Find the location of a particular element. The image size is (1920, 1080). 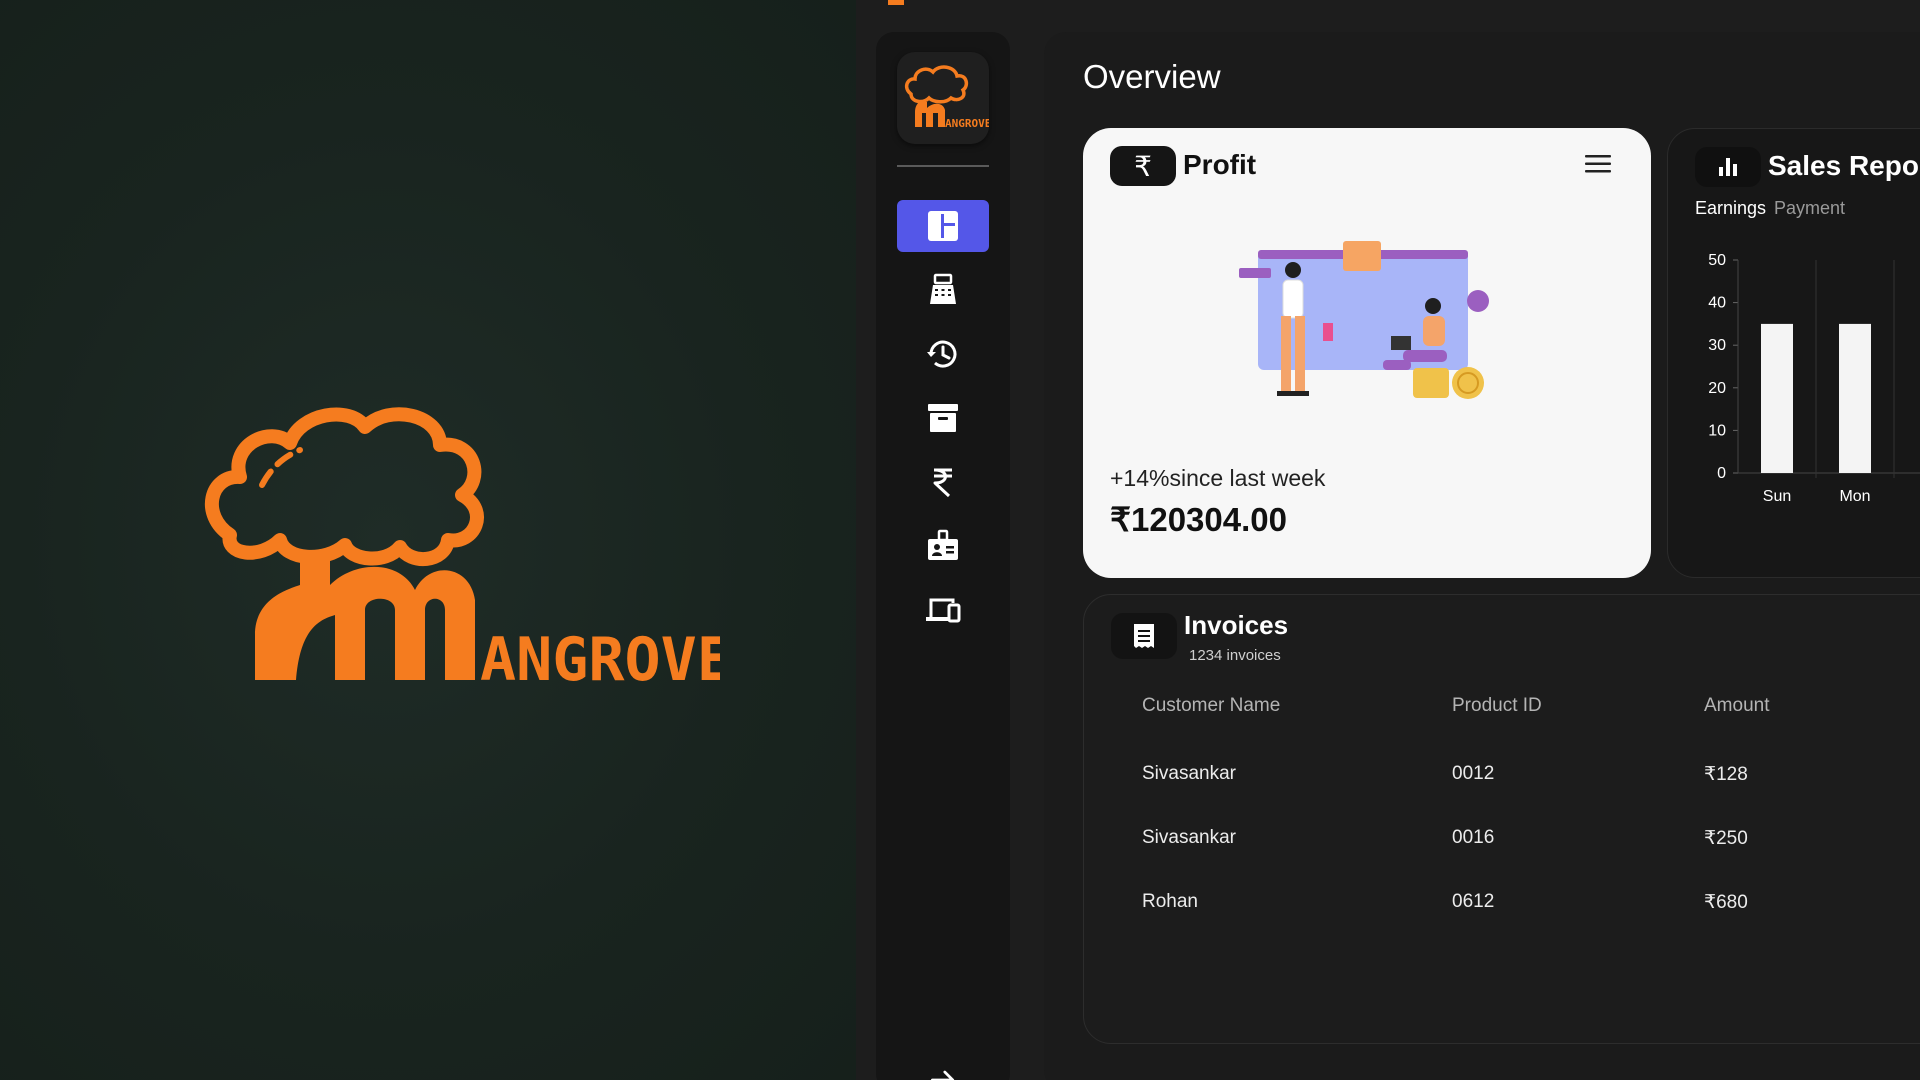

nav-billing is located at coordinates (943, 290).